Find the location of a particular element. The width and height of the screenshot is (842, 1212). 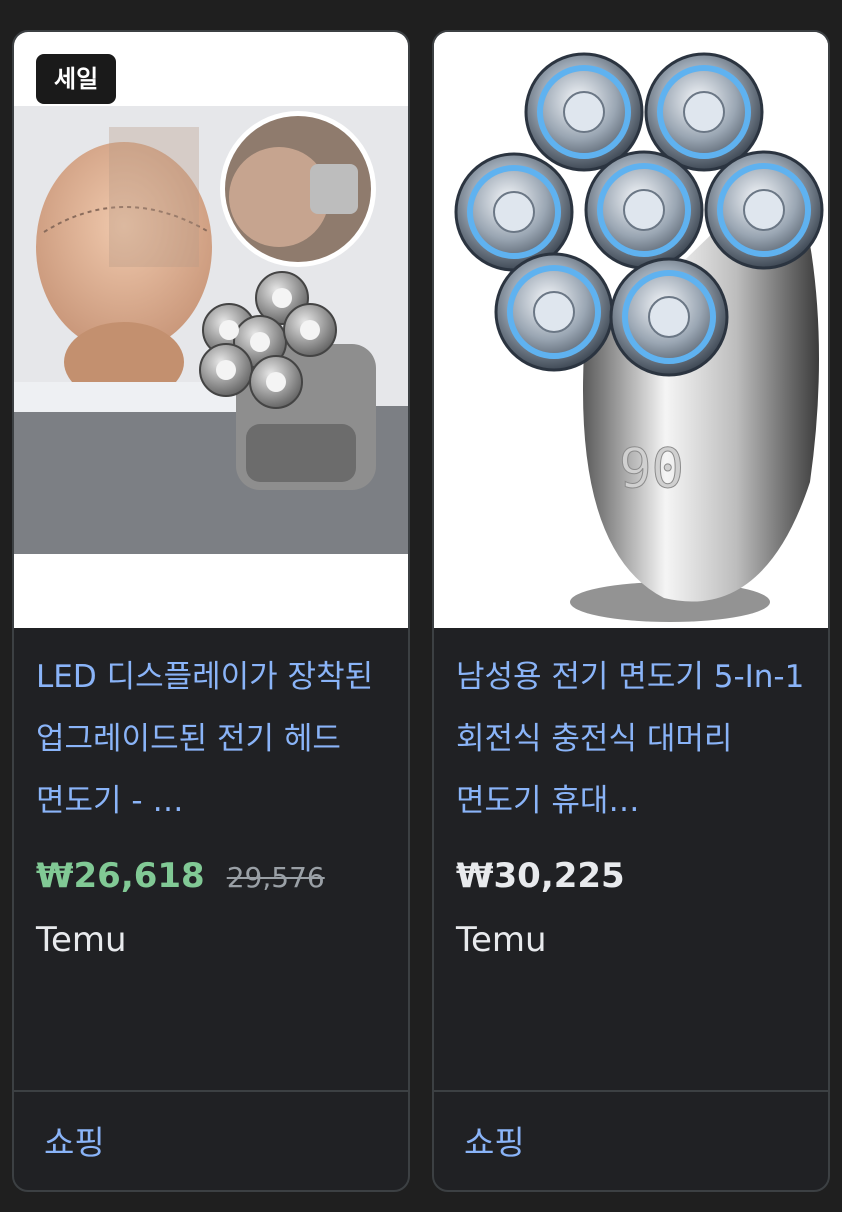

sale-price: ₩26,618 is located at coordinates (120, 876).